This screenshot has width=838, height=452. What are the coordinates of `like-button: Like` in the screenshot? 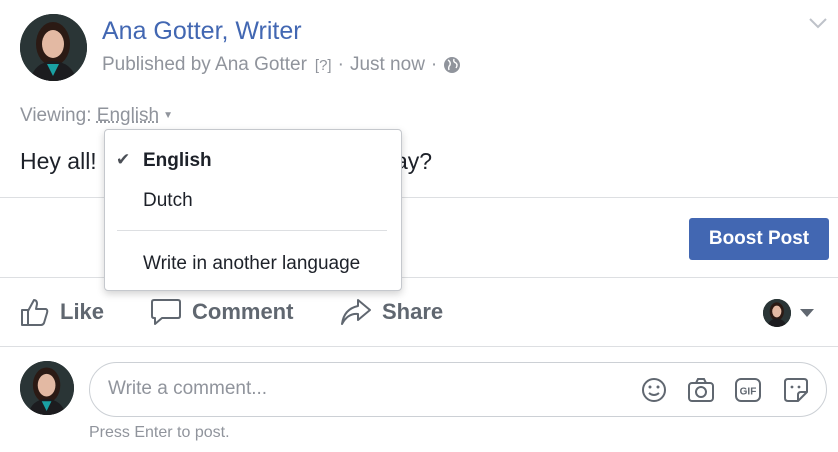 It's located at (62, 312).